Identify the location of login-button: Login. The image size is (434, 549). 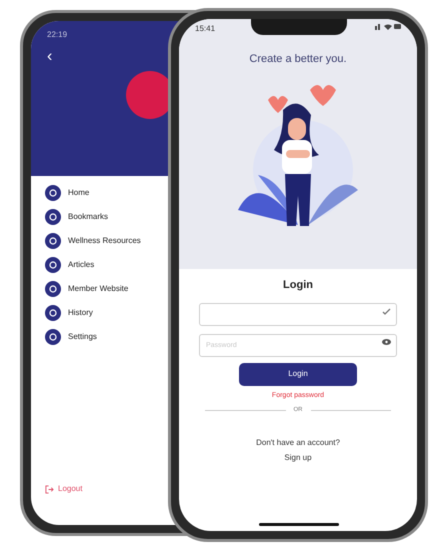
(298, 374).